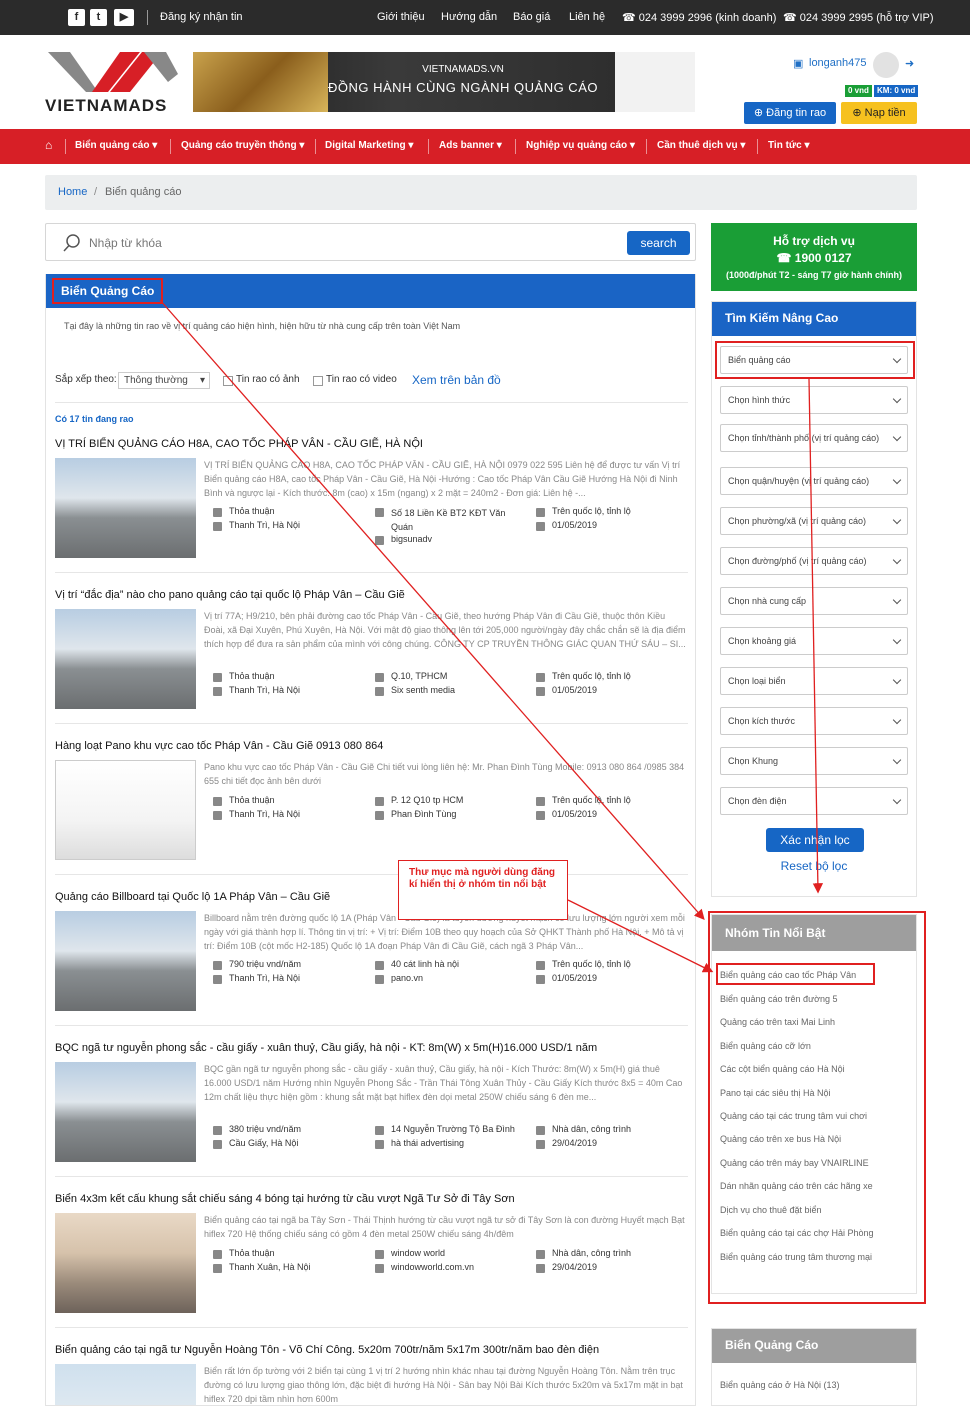  Describe the element at coordinates (814, 641) in the screenshot. I see `price-range-select: Chọn khoảng giá` at that location.